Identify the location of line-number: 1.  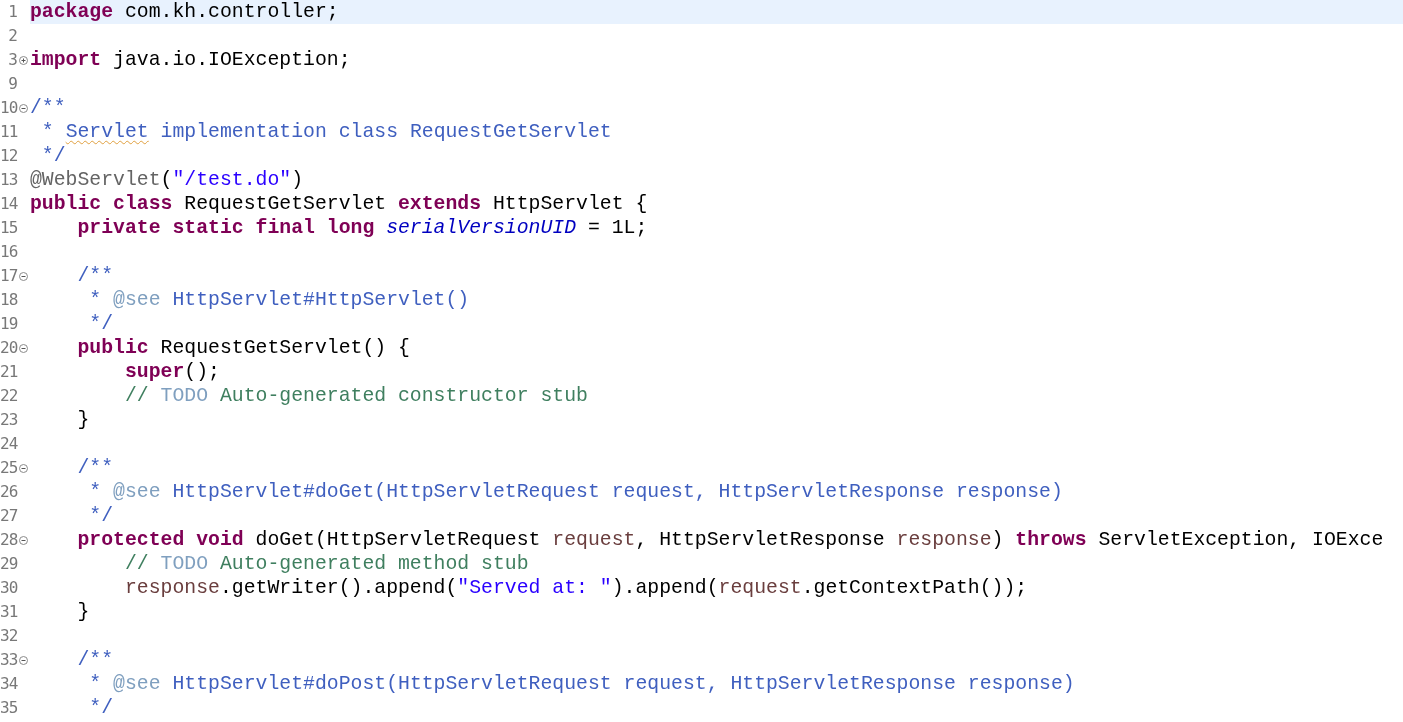
(12, 12).